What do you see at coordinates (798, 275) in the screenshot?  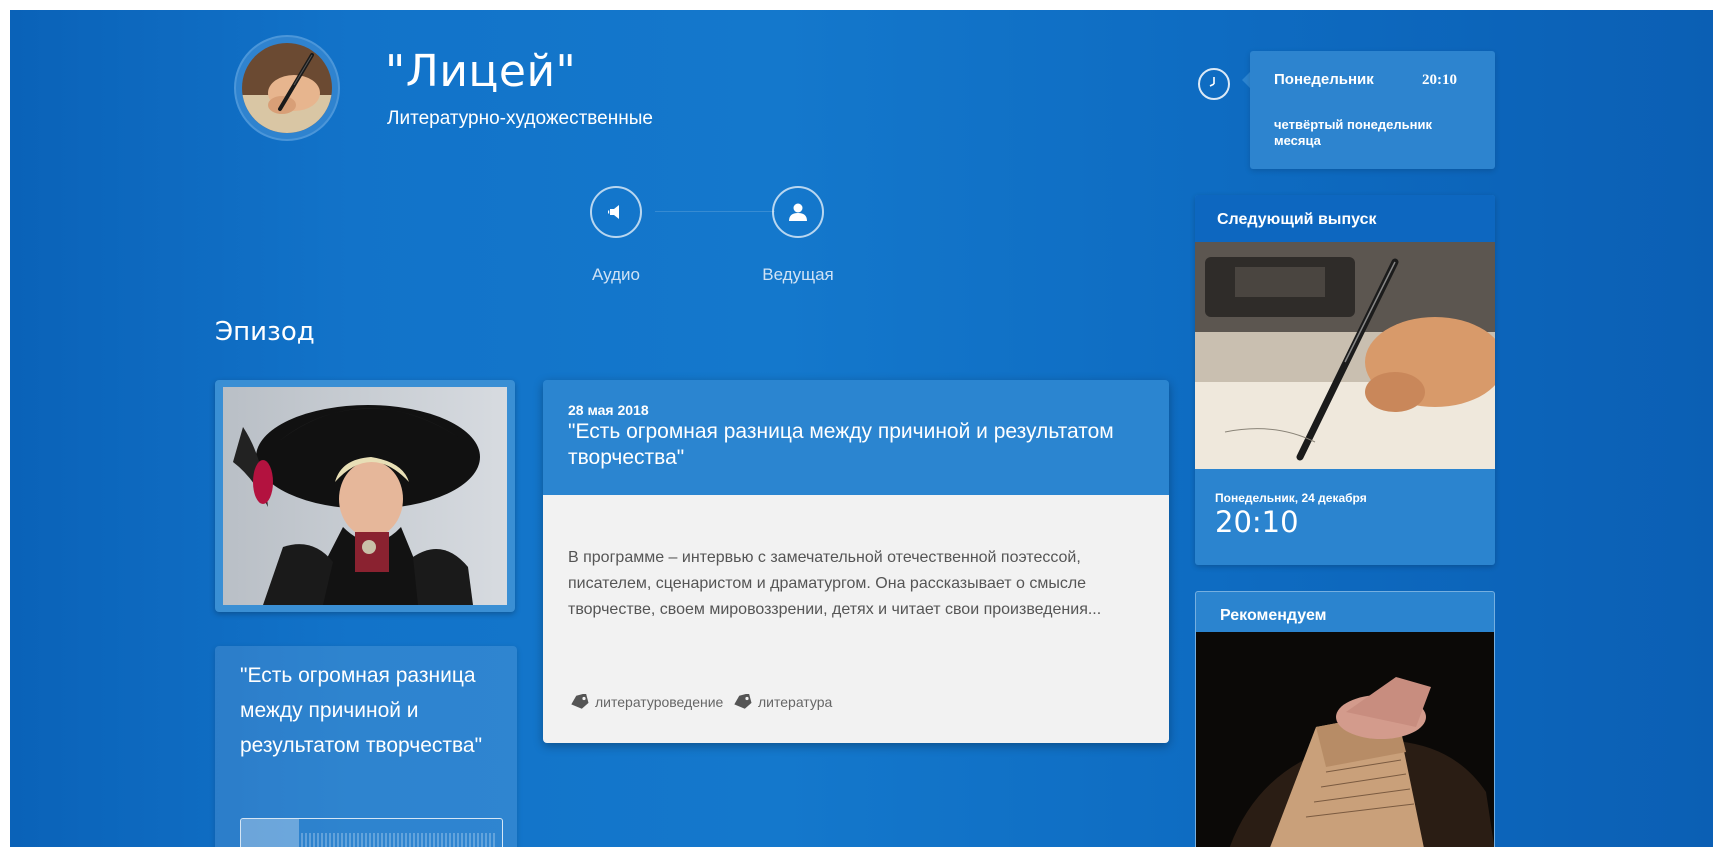 I see `host-label: Ведущая` at bounding box center [798, 275].